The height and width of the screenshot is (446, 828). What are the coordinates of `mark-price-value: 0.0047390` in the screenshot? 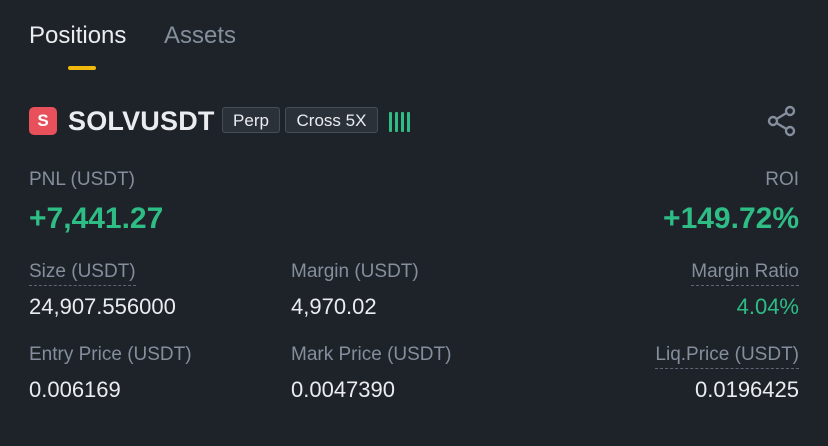 It's located at (343, 389).